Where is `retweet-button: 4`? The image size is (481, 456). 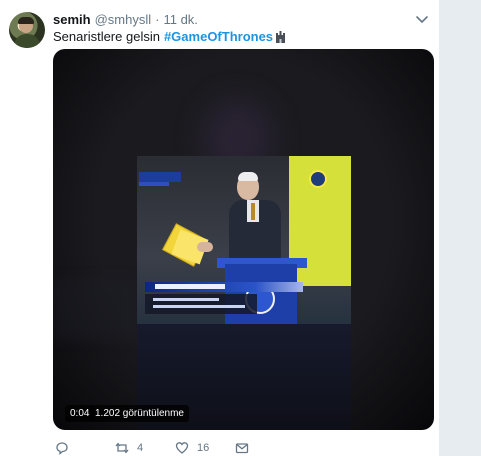
retweet-button: 4 is located at coordinates (129, 448).